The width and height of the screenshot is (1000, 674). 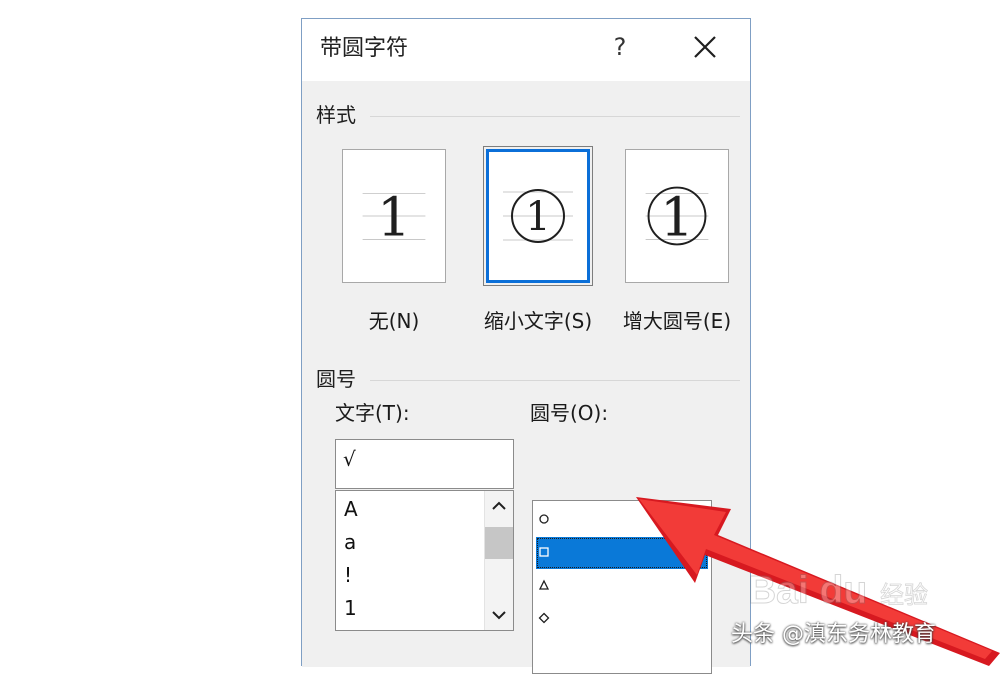 What do you see at coordinates (424, 464) in the screenshot?
I see `text-input: √` at bounding box center [424, 464].